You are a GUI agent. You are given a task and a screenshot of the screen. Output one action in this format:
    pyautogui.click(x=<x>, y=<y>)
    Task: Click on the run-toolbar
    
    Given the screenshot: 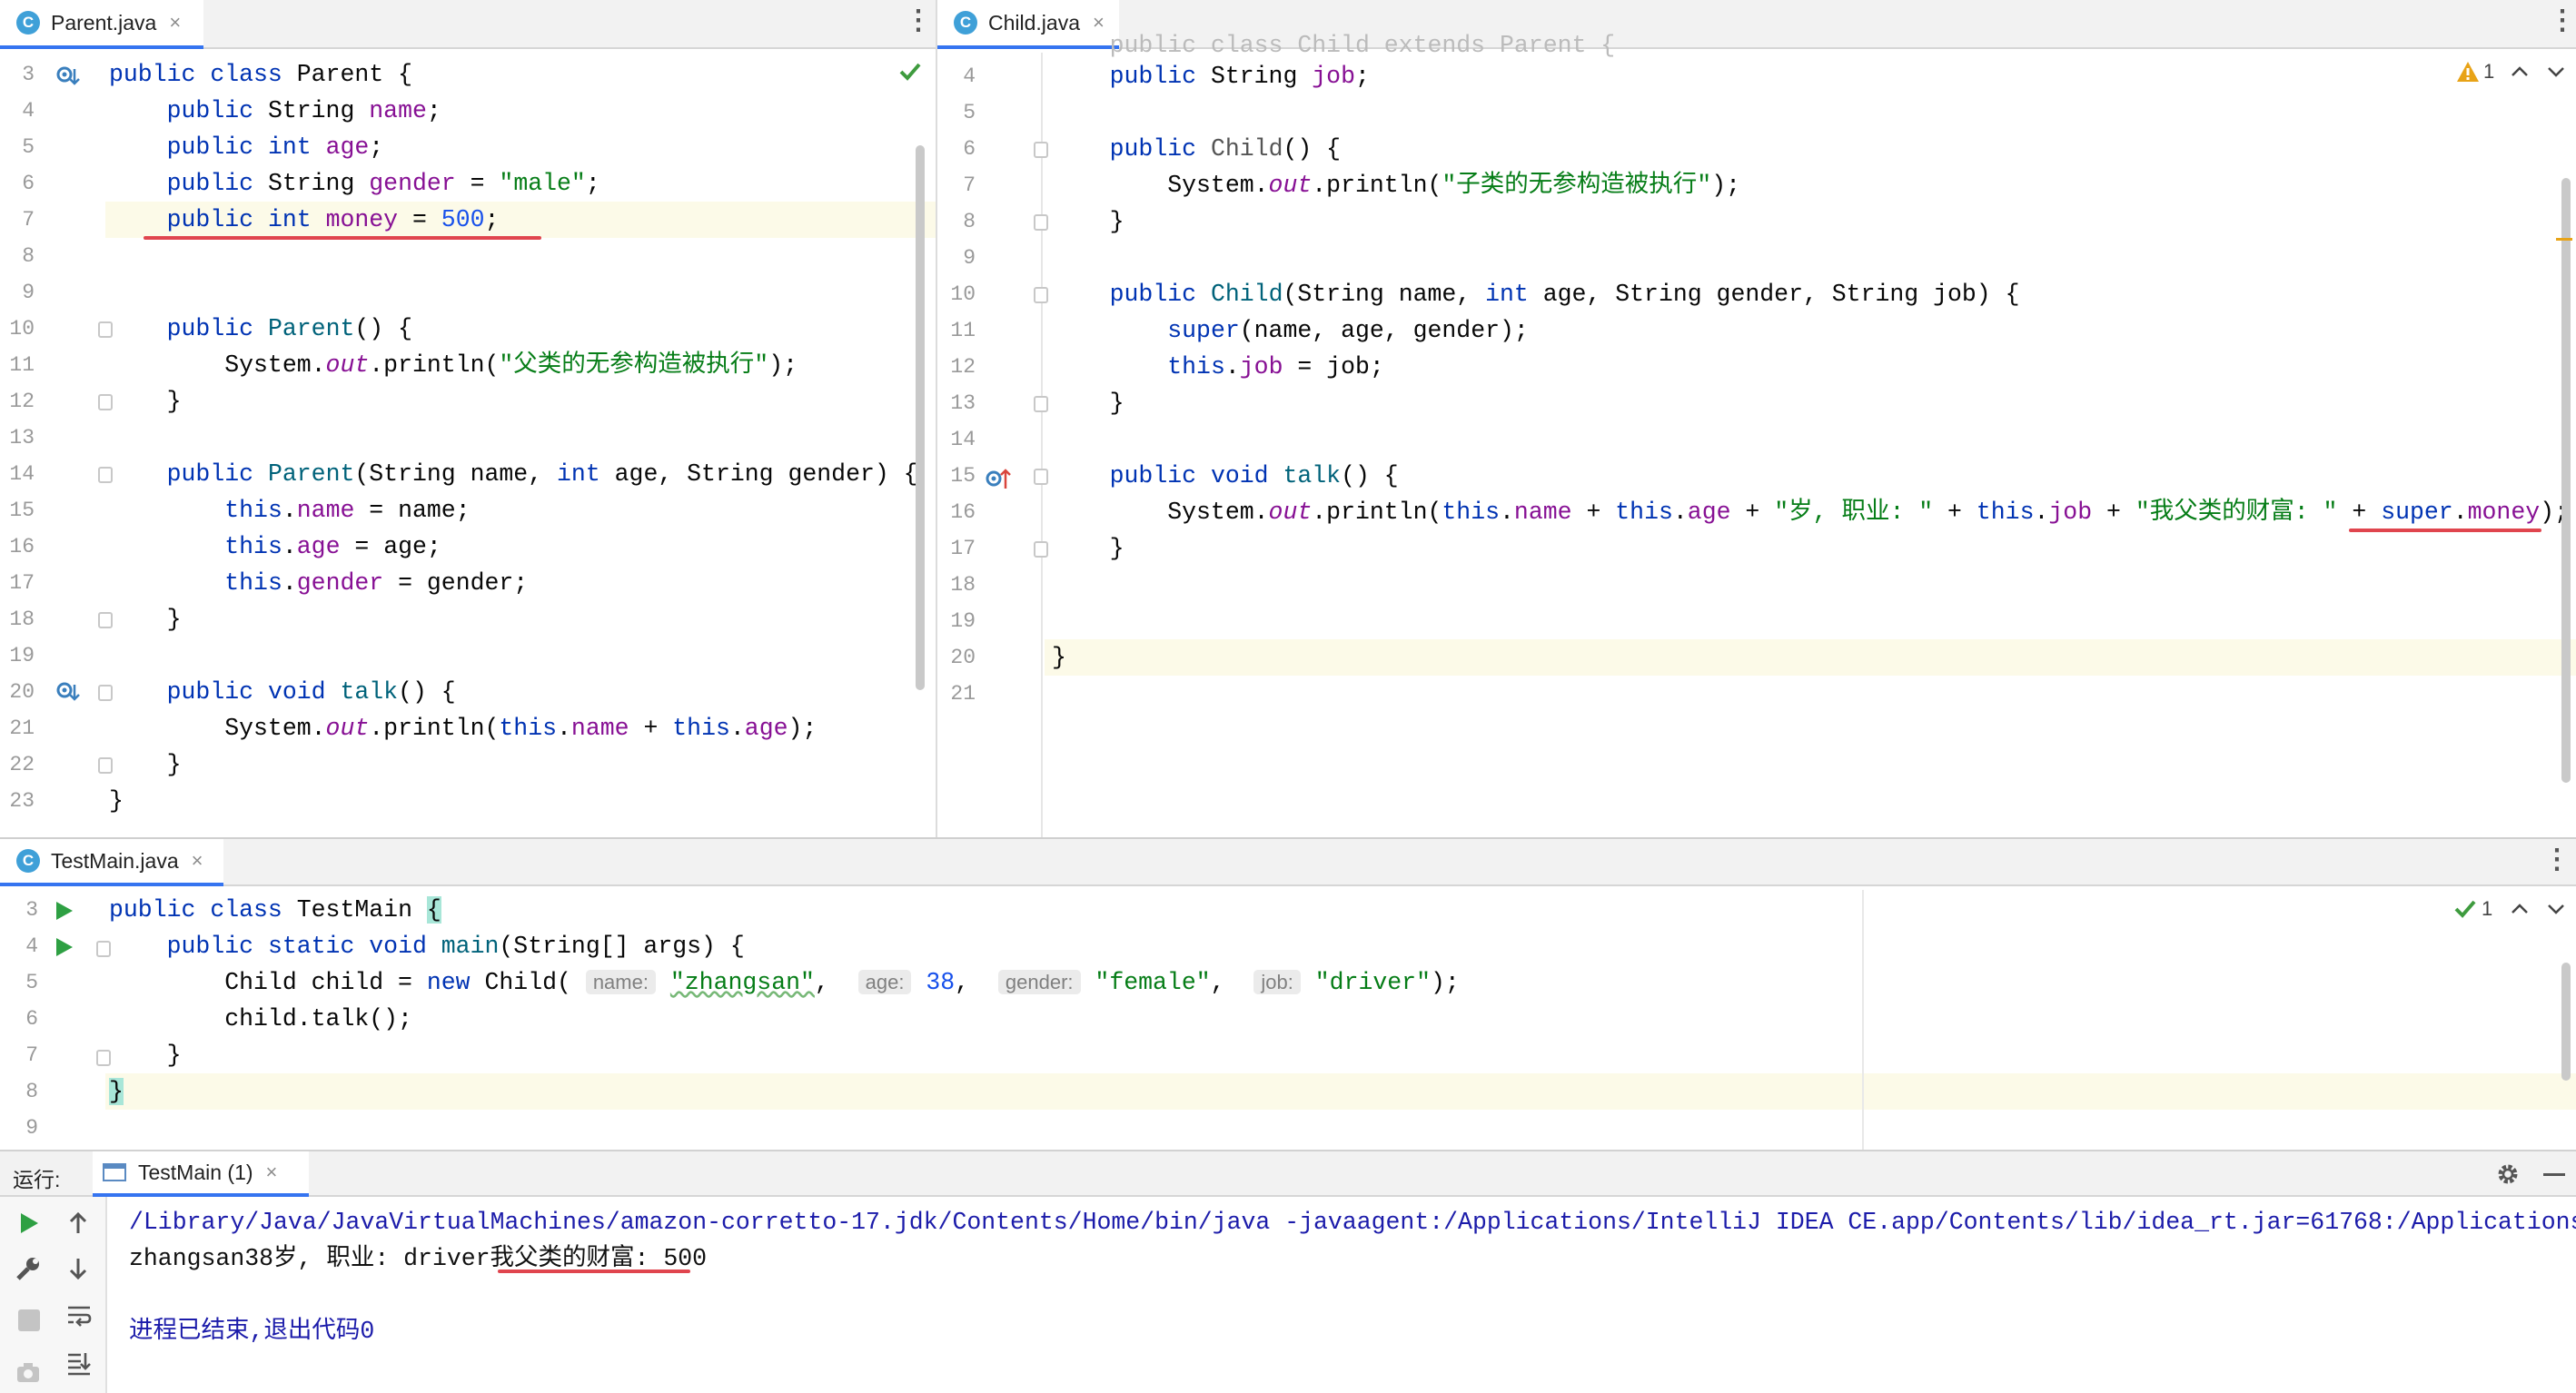 What is the action you would take?
    pyautogui.click(x=53, y=1295)
    